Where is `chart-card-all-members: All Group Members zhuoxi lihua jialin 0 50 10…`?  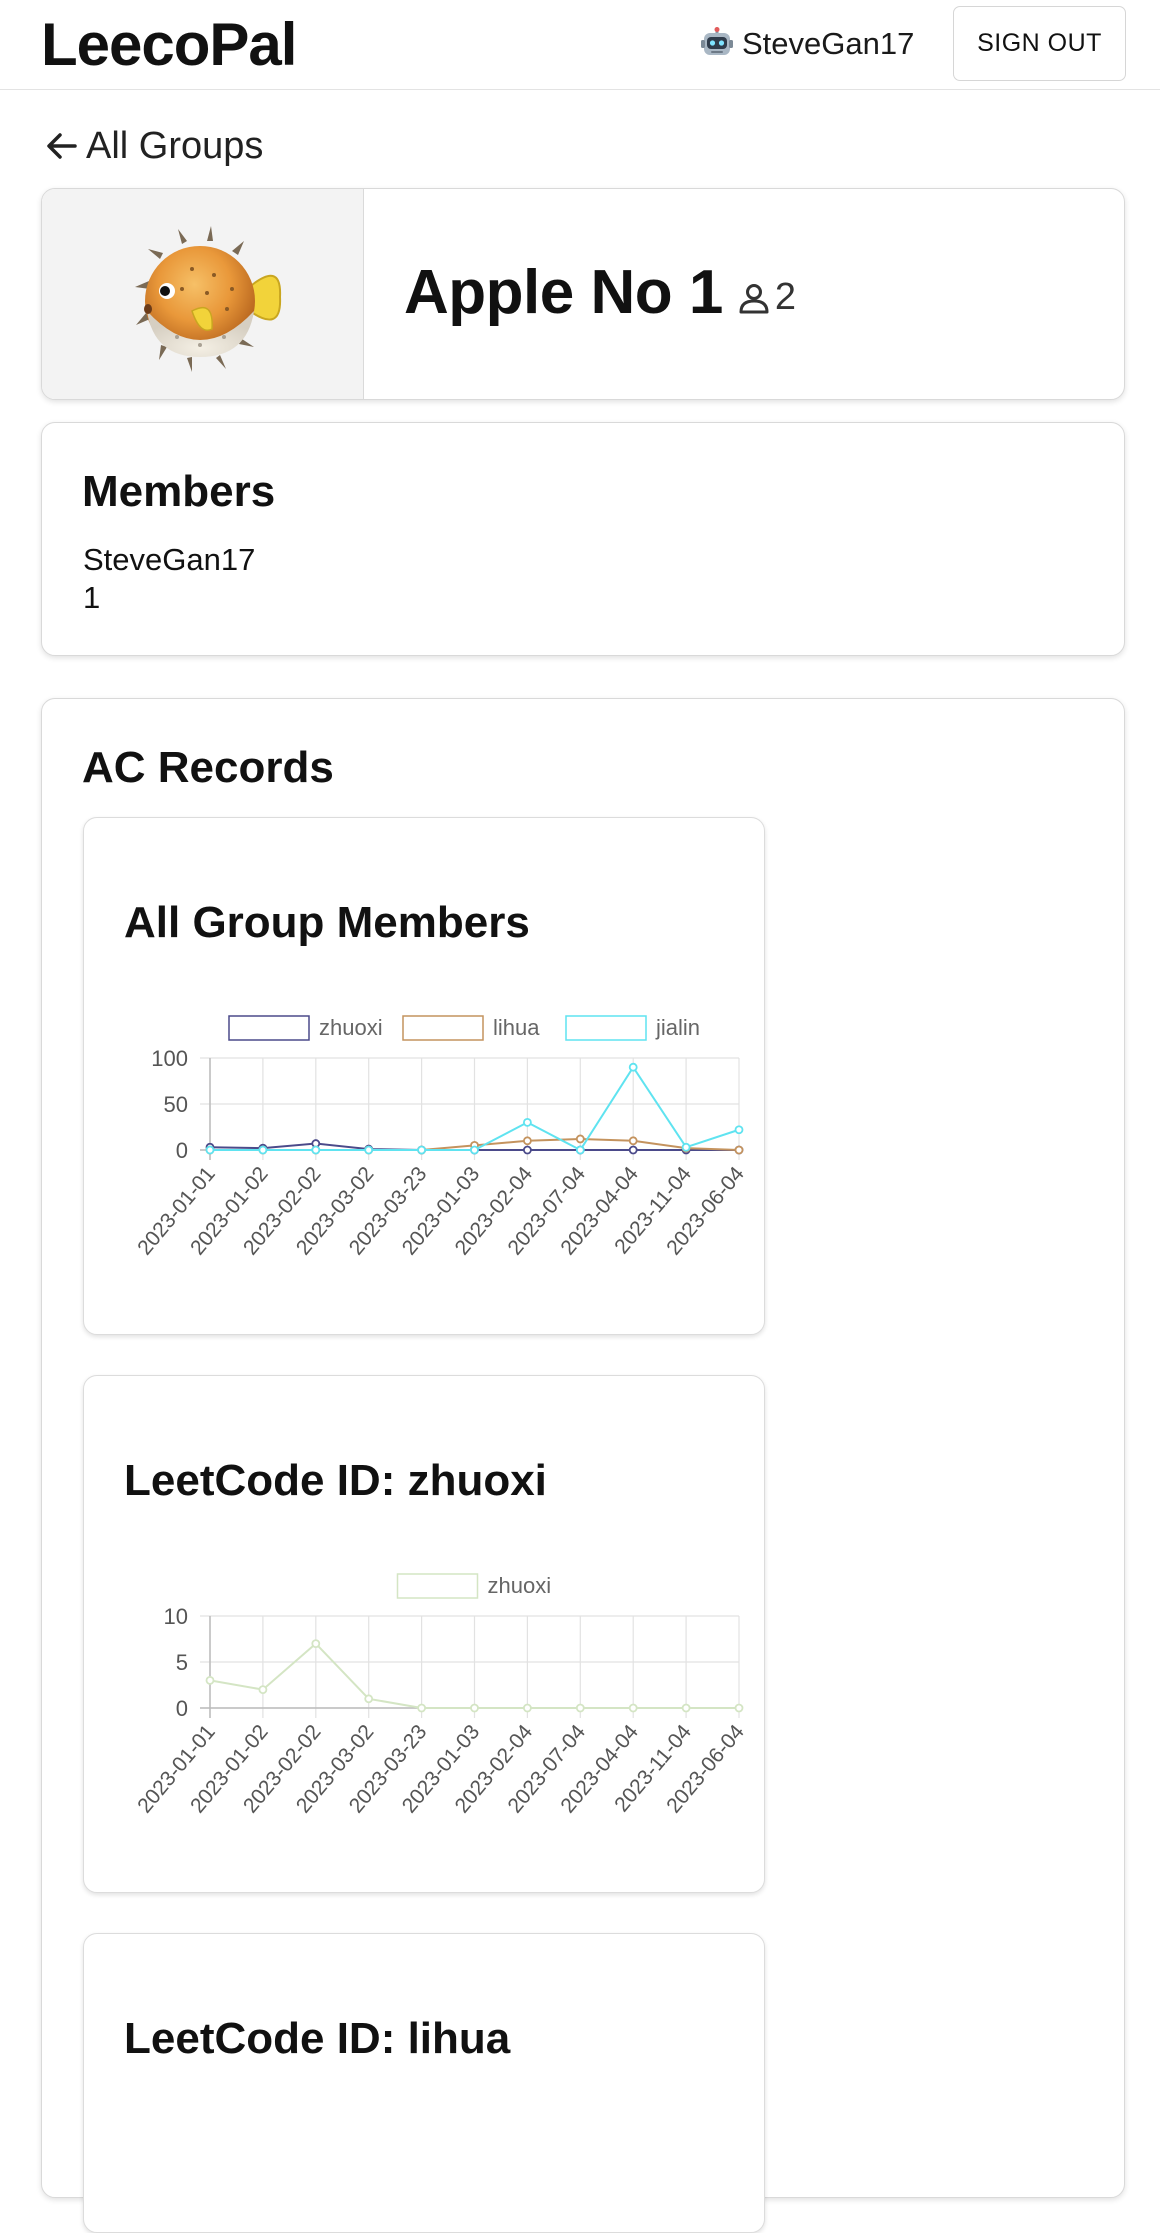
chart-card-all-members: All Group Members zhuoxi lihua jialin 0 50 10… is located at coordinates (424, 1076).